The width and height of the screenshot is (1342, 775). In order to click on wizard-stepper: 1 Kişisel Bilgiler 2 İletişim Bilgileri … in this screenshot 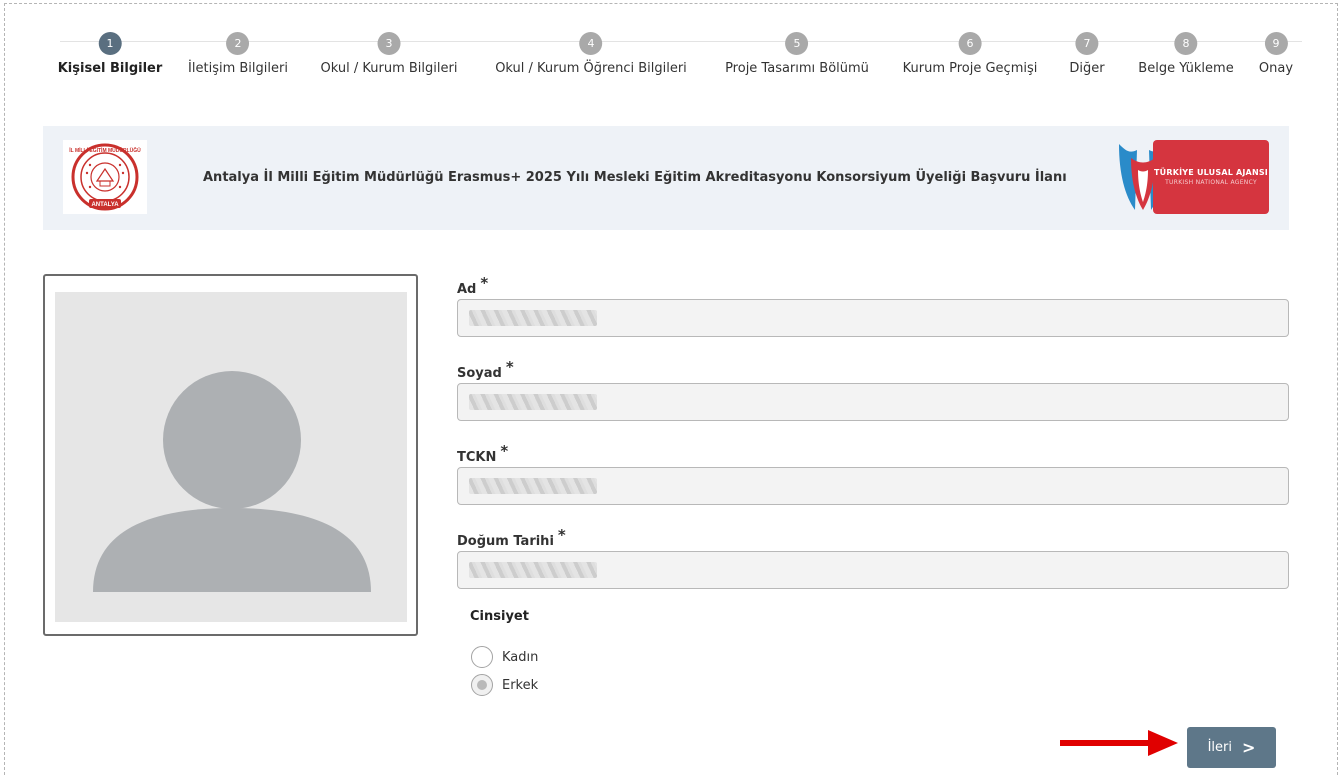, I will do `click(671, 55)`.